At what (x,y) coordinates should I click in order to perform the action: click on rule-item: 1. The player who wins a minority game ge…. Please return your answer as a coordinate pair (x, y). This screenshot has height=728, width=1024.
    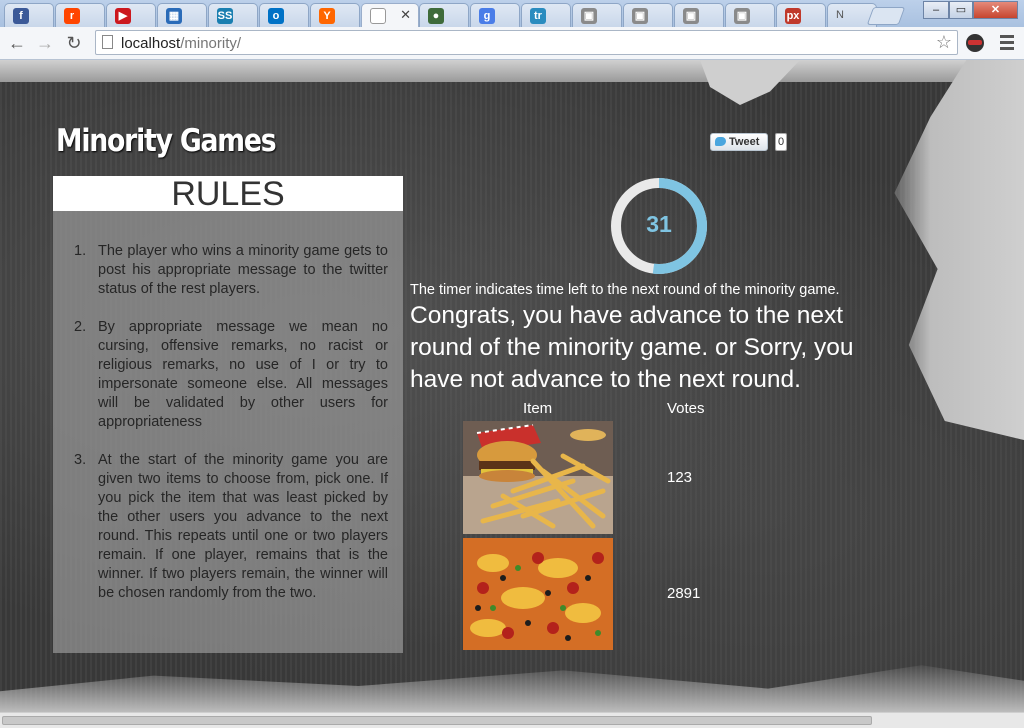
    Looking at the image, I should click on (231, 270).